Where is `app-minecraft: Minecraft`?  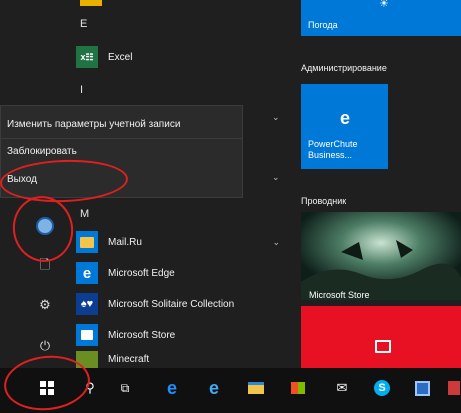 app-minecraft: Minecraft is located at coordinates (183, 359).